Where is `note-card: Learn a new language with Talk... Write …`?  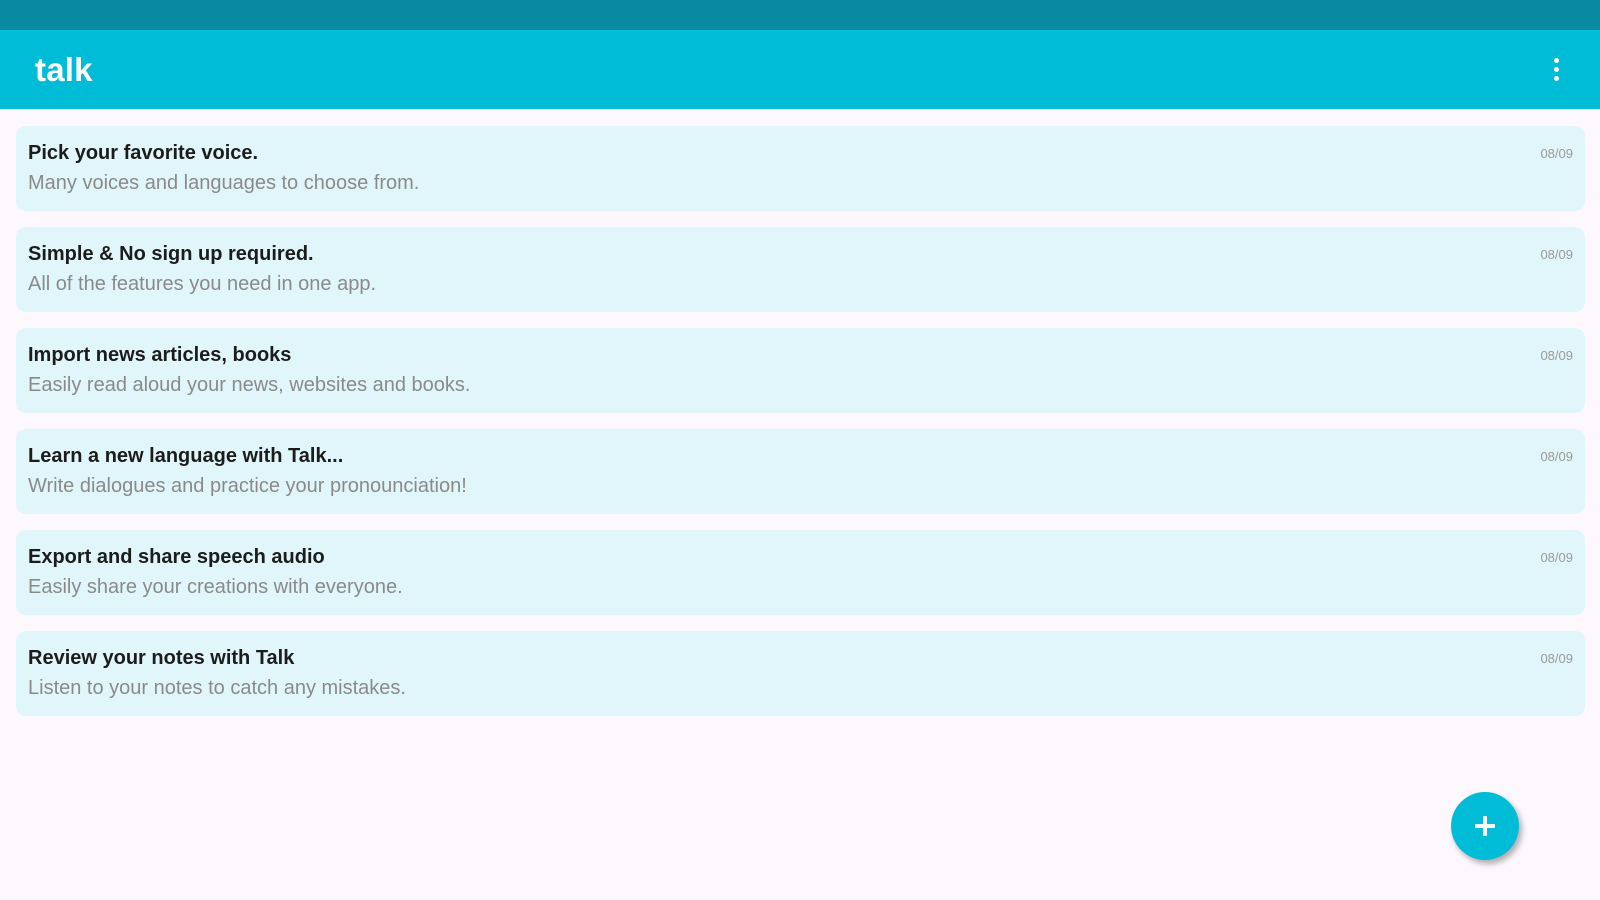
note-card: Learn a new language with Talk... Write … is located at coordinates (800, 471).